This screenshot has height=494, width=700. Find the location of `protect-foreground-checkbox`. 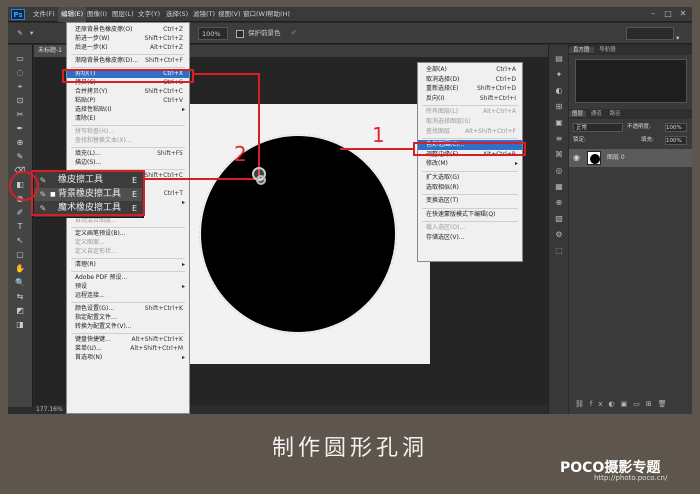

protect-foreground-checkbox is located at coordinates (240, 34).